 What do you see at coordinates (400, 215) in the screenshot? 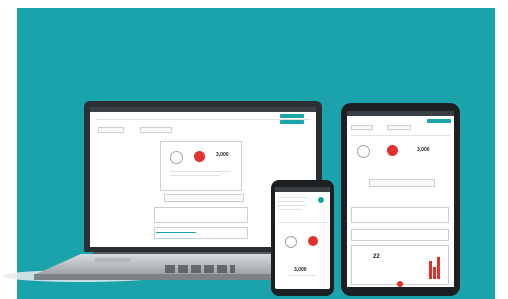
I see `tablet-details-panel` at bounding box center [400, 215].